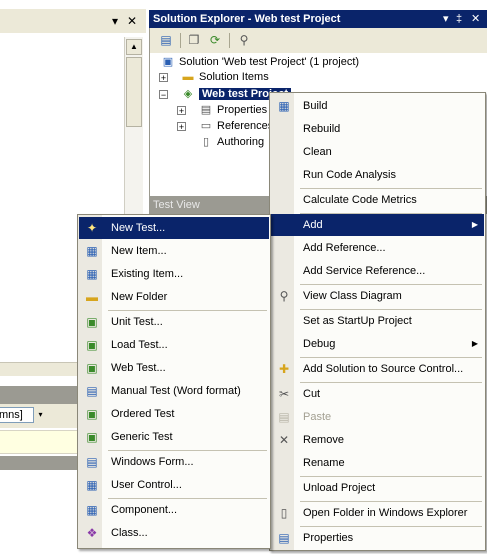 This screenshot has height=554, width=487. Describe the element at coordinates (174, 297) in the screenshot. I see `submenu-item-new-folder: ▬ New Folder` at that location.